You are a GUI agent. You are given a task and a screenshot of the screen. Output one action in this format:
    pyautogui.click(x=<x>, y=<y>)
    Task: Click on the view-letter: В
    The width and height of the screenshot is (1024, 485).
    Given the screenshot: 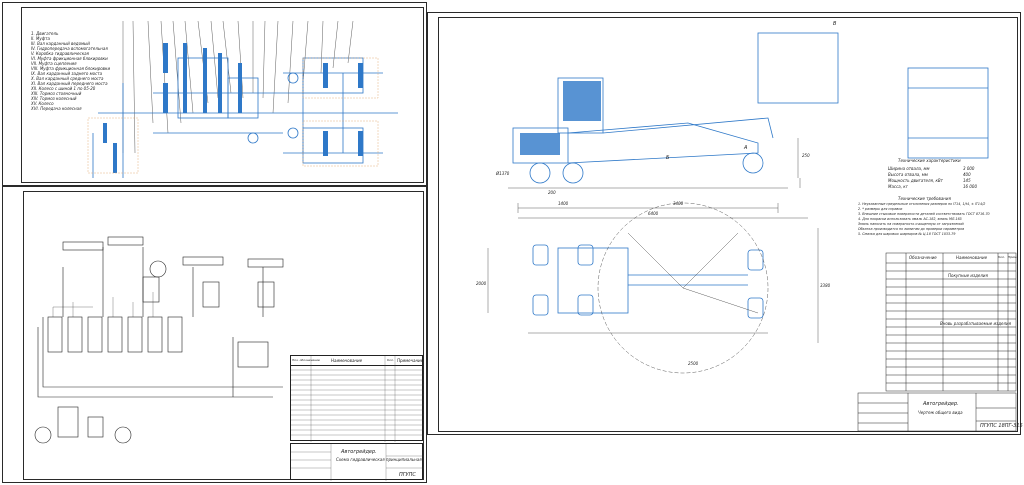 What is the action you would take?
    pyautogui.click(x=835, y=24)
    